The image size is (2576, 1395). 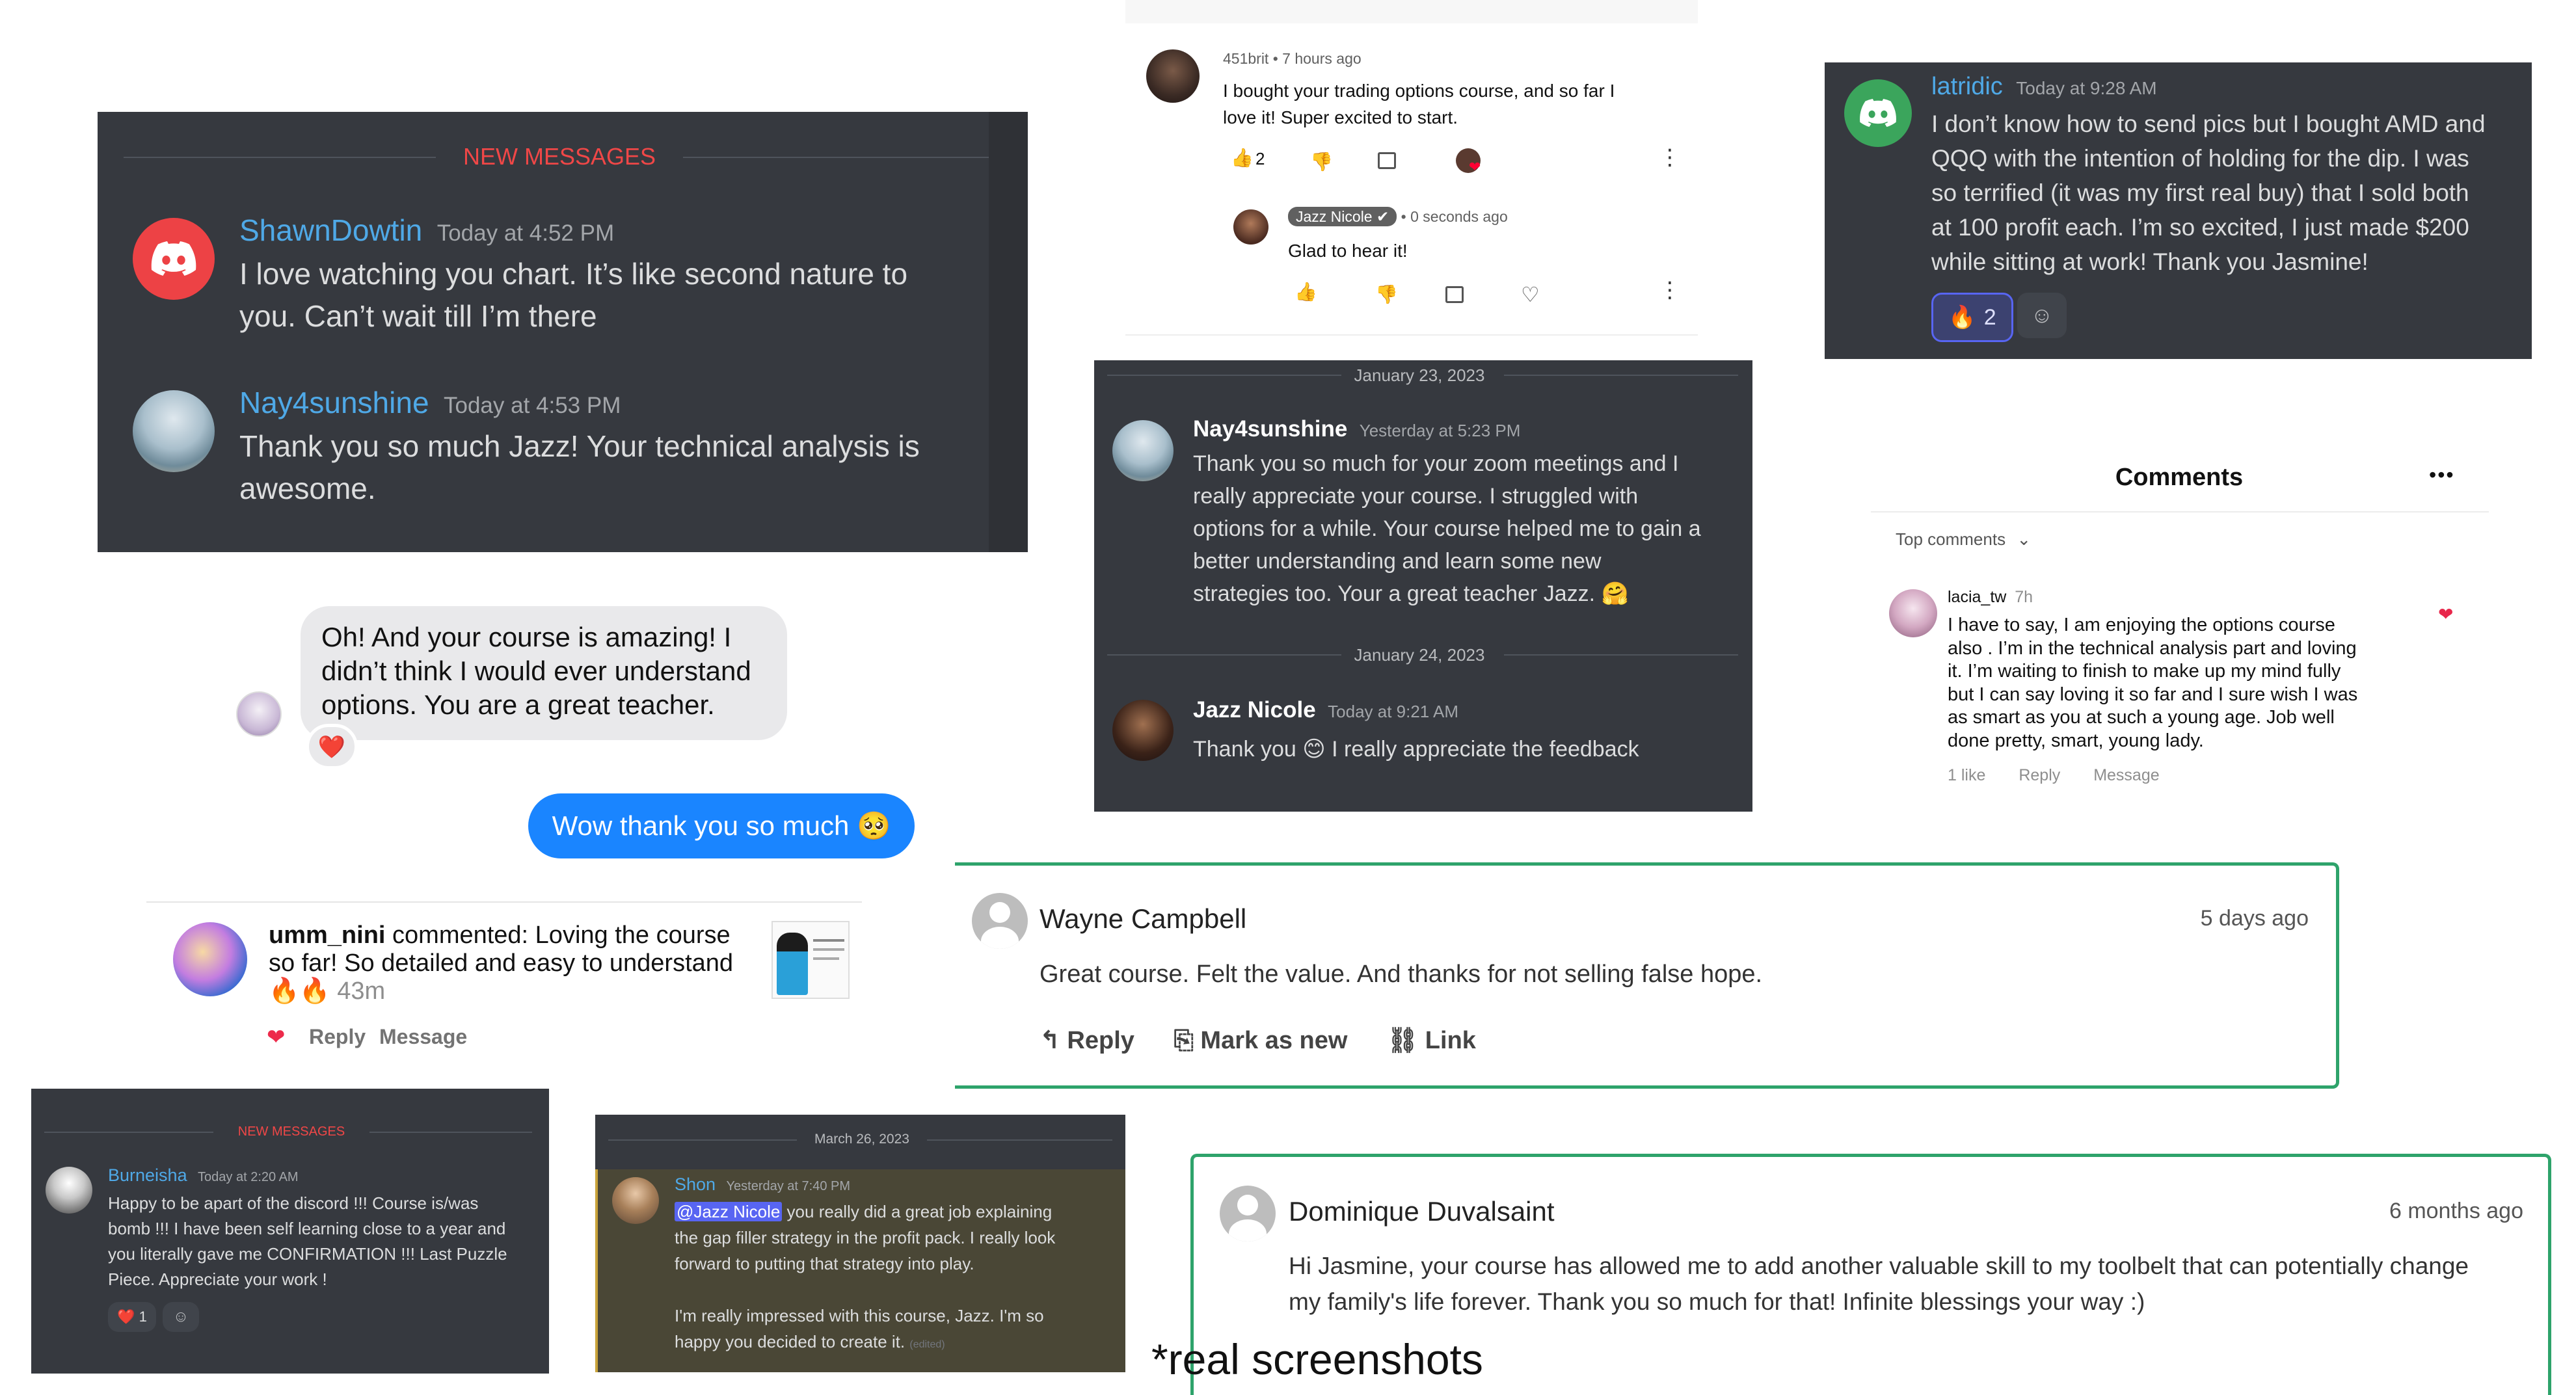 I want to click on mention: @Jazz Nicole, so click(x=729, y=1211).